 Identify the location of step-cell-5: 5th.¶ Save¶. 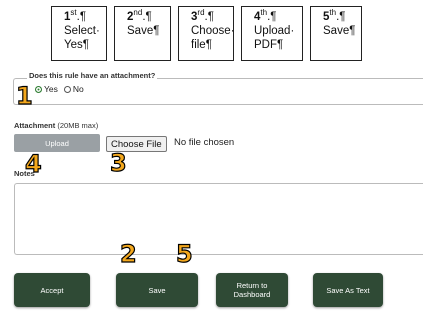
(336, 33).